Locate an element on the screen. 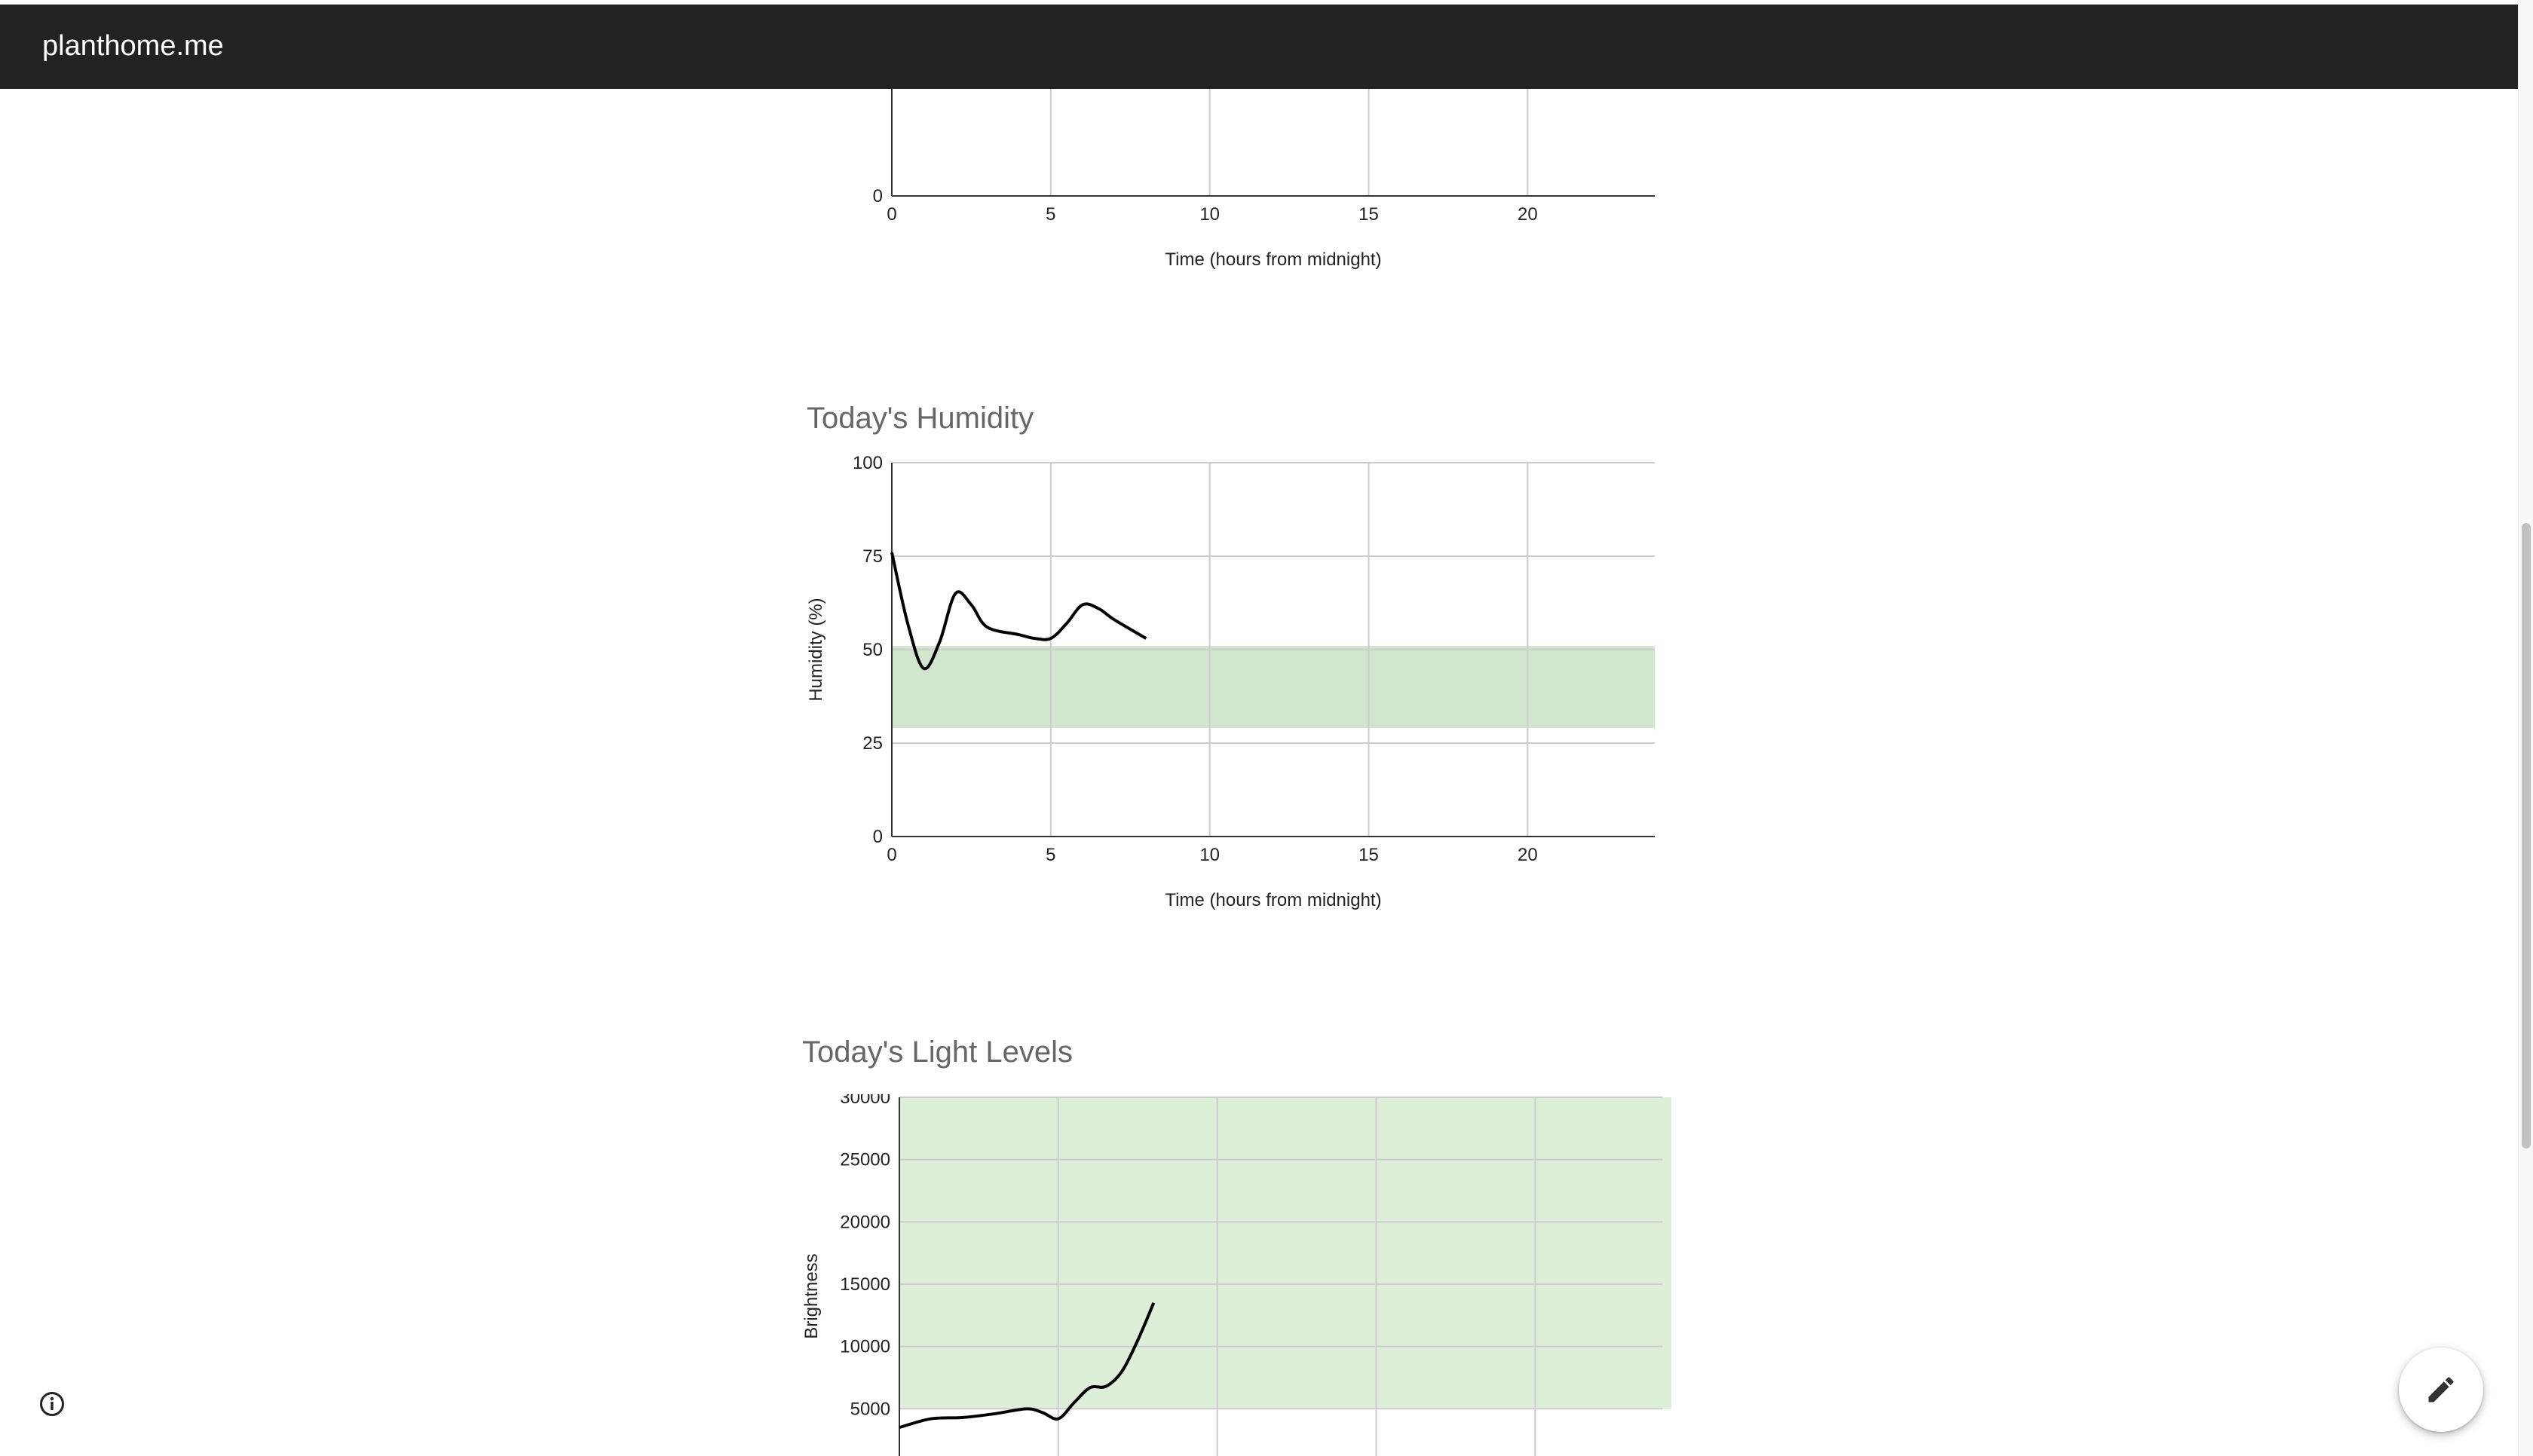 The height and width of the screenshot is (1456, 2533). y-tick-label: 30000 is located at coordinates (865, 1101).